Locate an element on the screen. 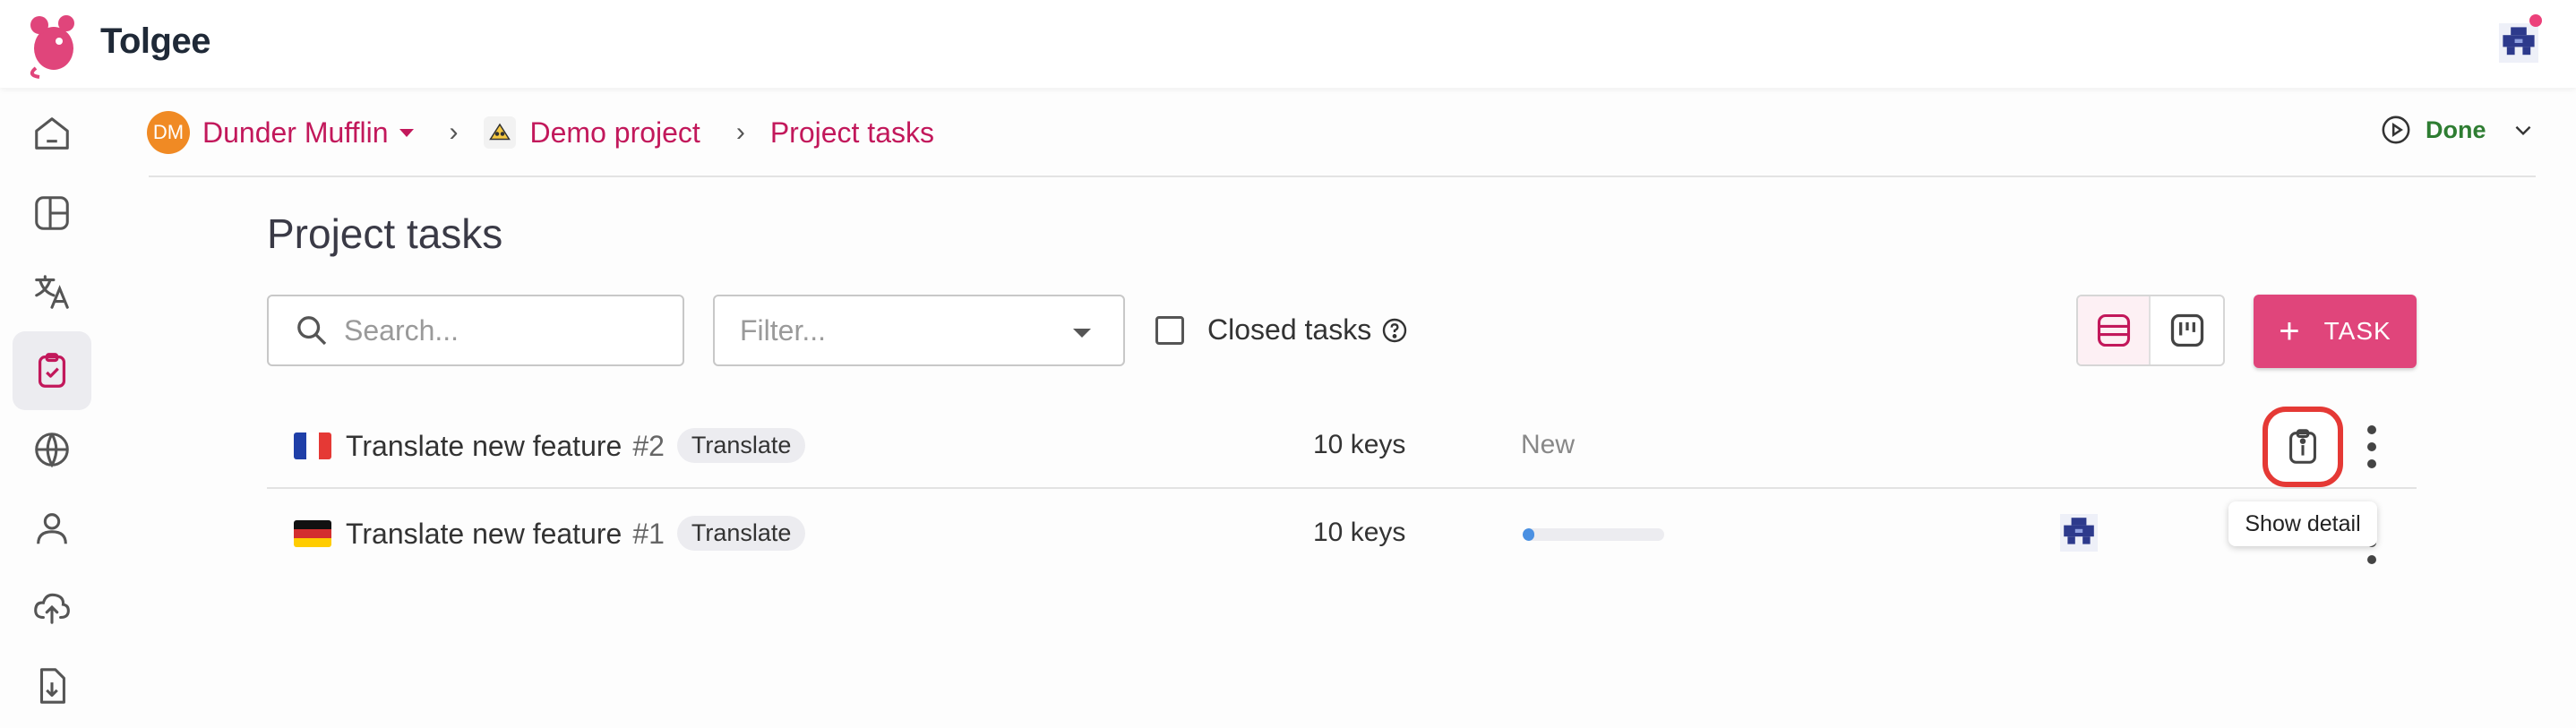  sidebar-item-members is located at coordinates (52, 528).